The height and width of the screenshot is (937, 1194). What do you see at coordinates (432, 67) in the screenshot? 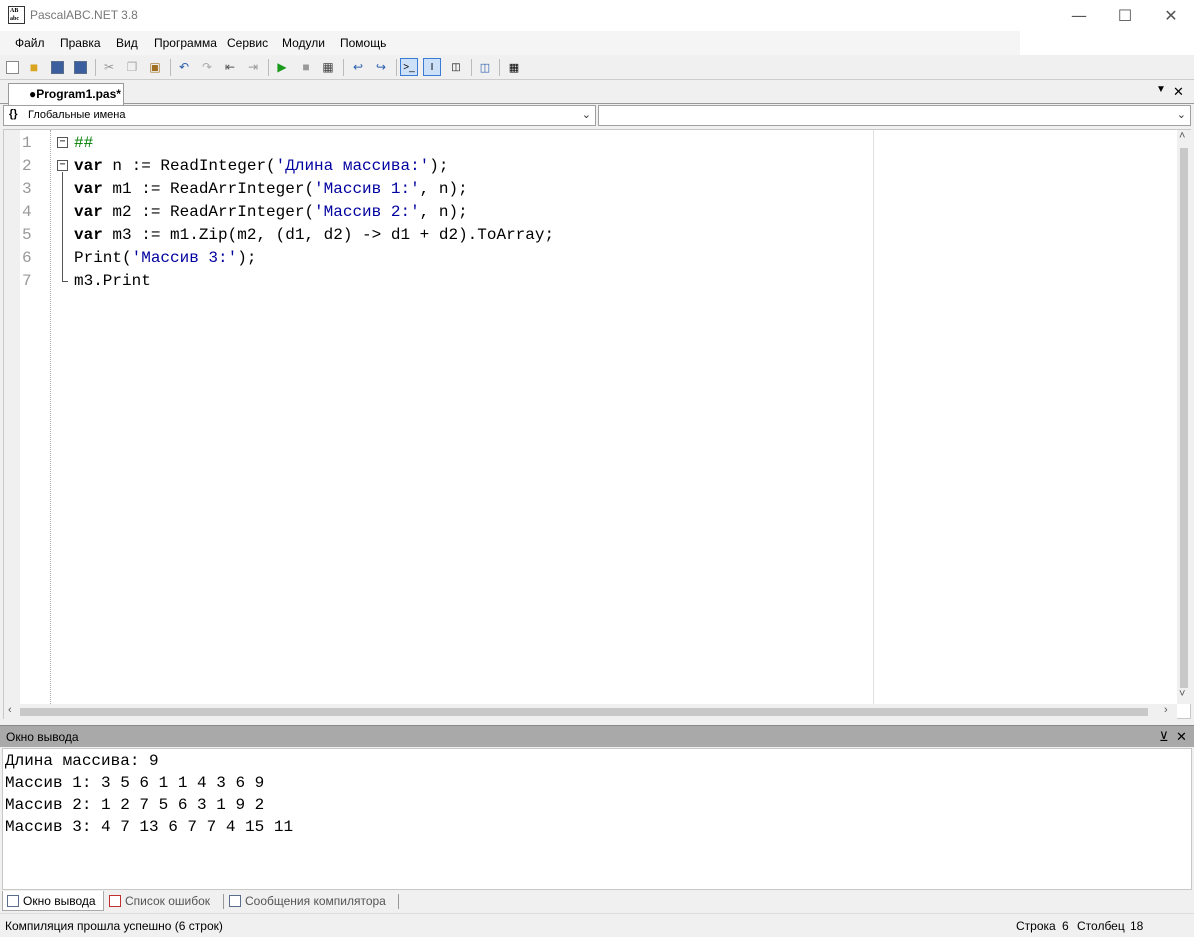
I see `input-window-toggle-icon: I` at bounding box center [432, 67].